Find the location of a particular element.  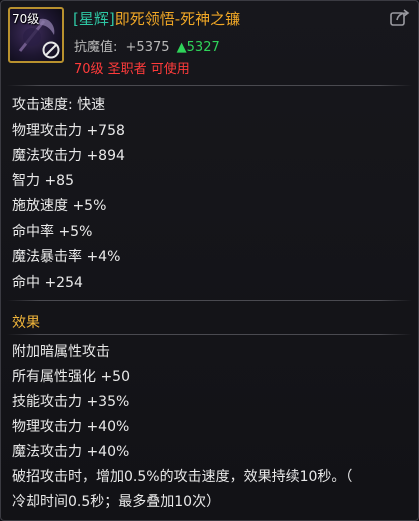

title-name: 即死领悟-死神之镰 is located at coordinates (177, 19).